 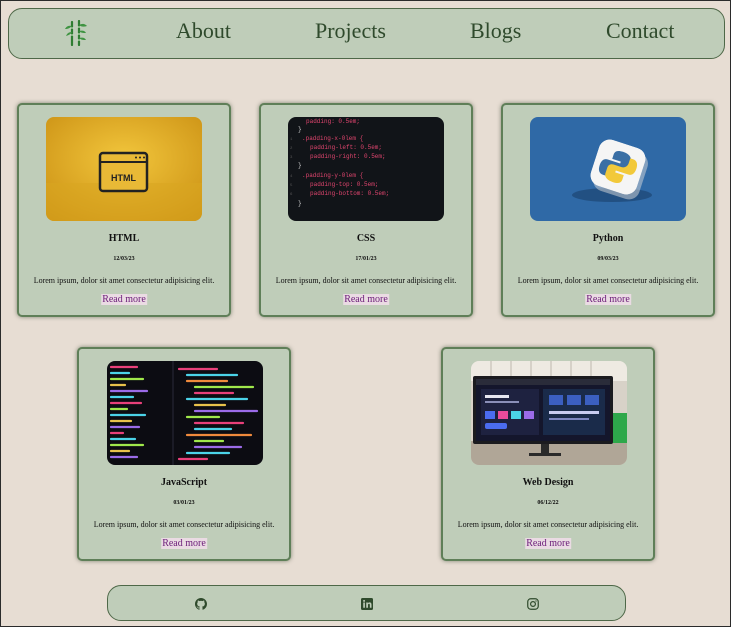 What do you see at coordinates (333, 175) in the screenshot?
I see `svg-text: .padding-y-0lem {` at bounding box center [333, 175].